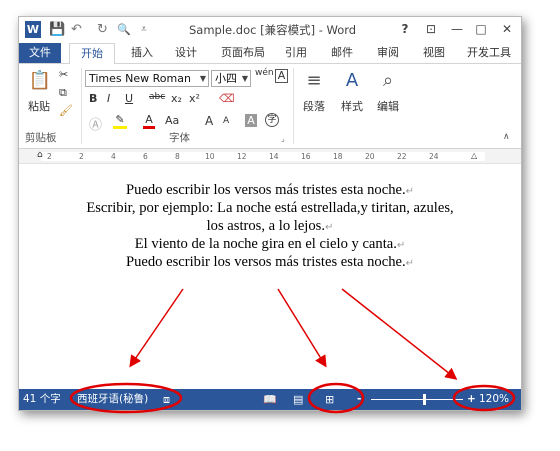 The image size is (560, 451). I want to click on ruler-tick: 14, so click(274, 156).